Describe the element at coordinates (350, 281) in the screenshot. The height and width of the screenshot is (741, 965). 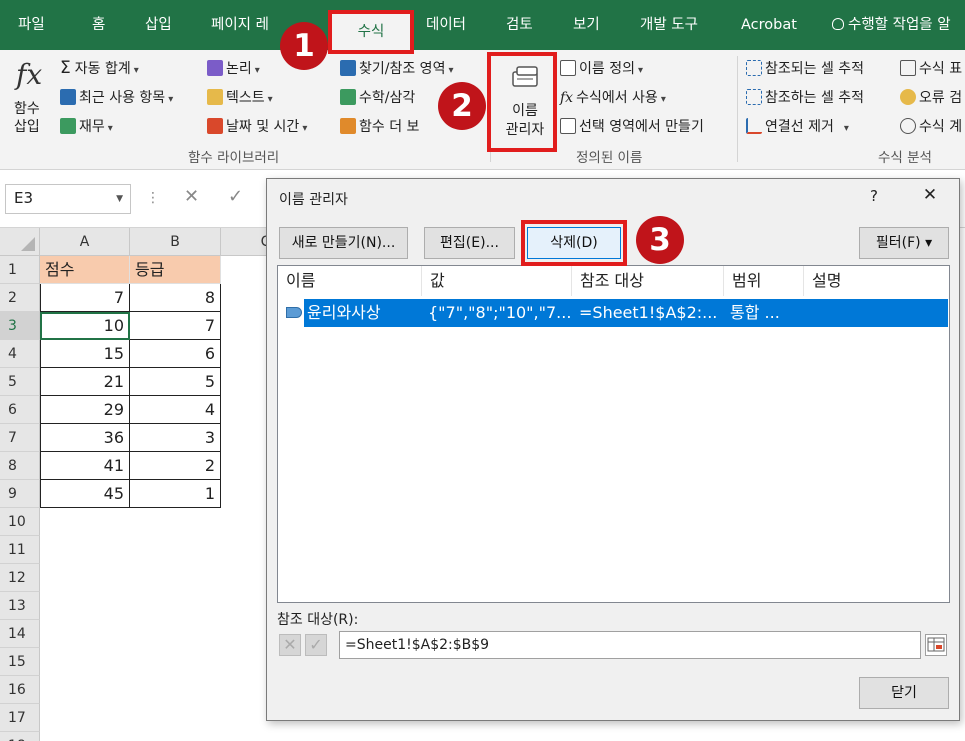
I see `list-header-name: 이름` at that location.